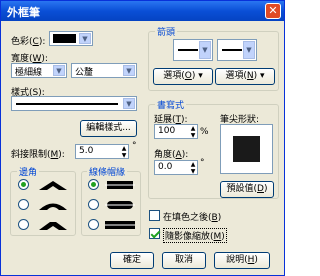 The height and width of the screenshot is (276, 320). I want to click on end-arrow-options-button: 選項(N) ▾, so click(245, 76).